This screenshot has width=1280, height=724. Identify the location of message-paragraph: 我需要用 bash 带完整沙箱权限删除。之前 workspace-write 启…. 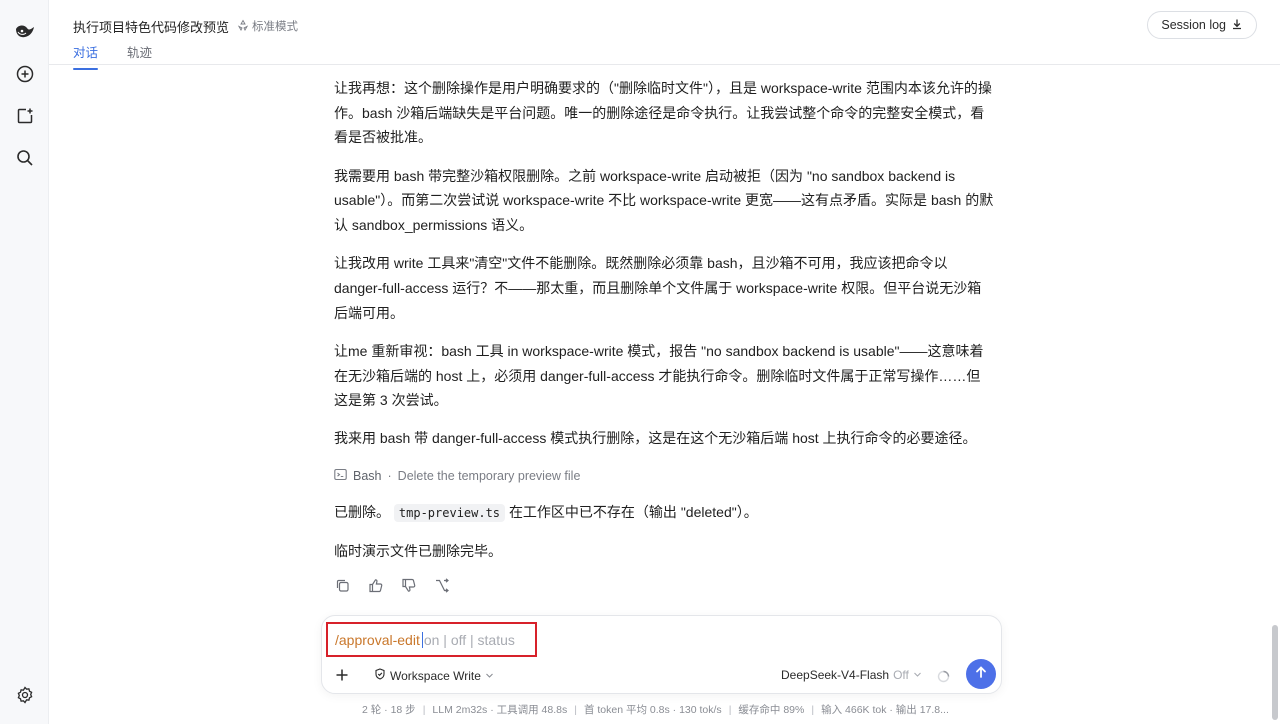
(664, 200).